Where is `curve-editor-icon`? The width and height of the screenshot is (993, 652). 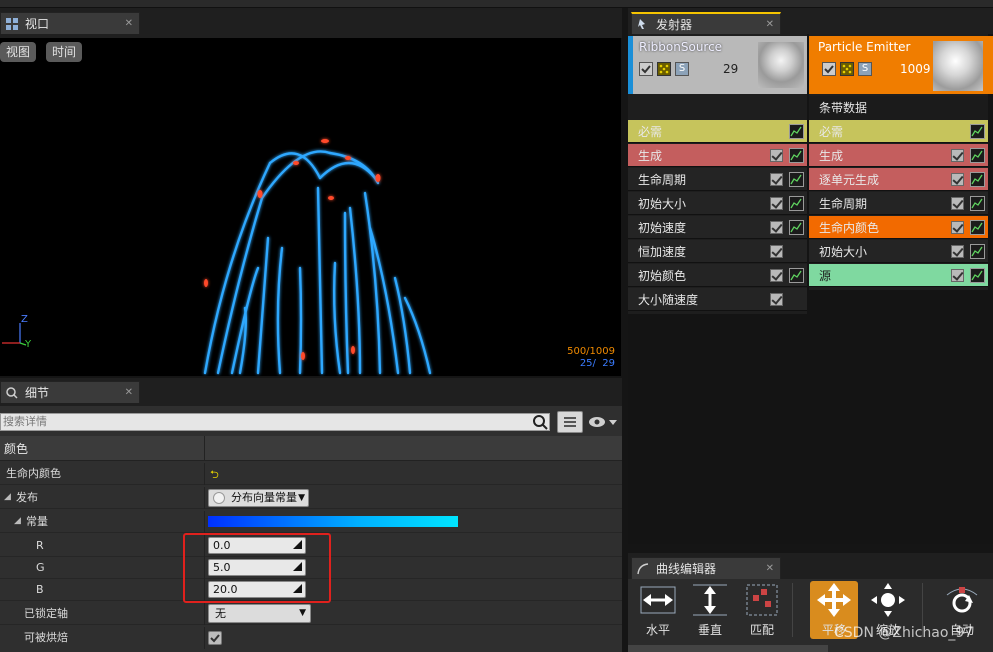 curve-editor-icon is located at coordinates (643, 569).